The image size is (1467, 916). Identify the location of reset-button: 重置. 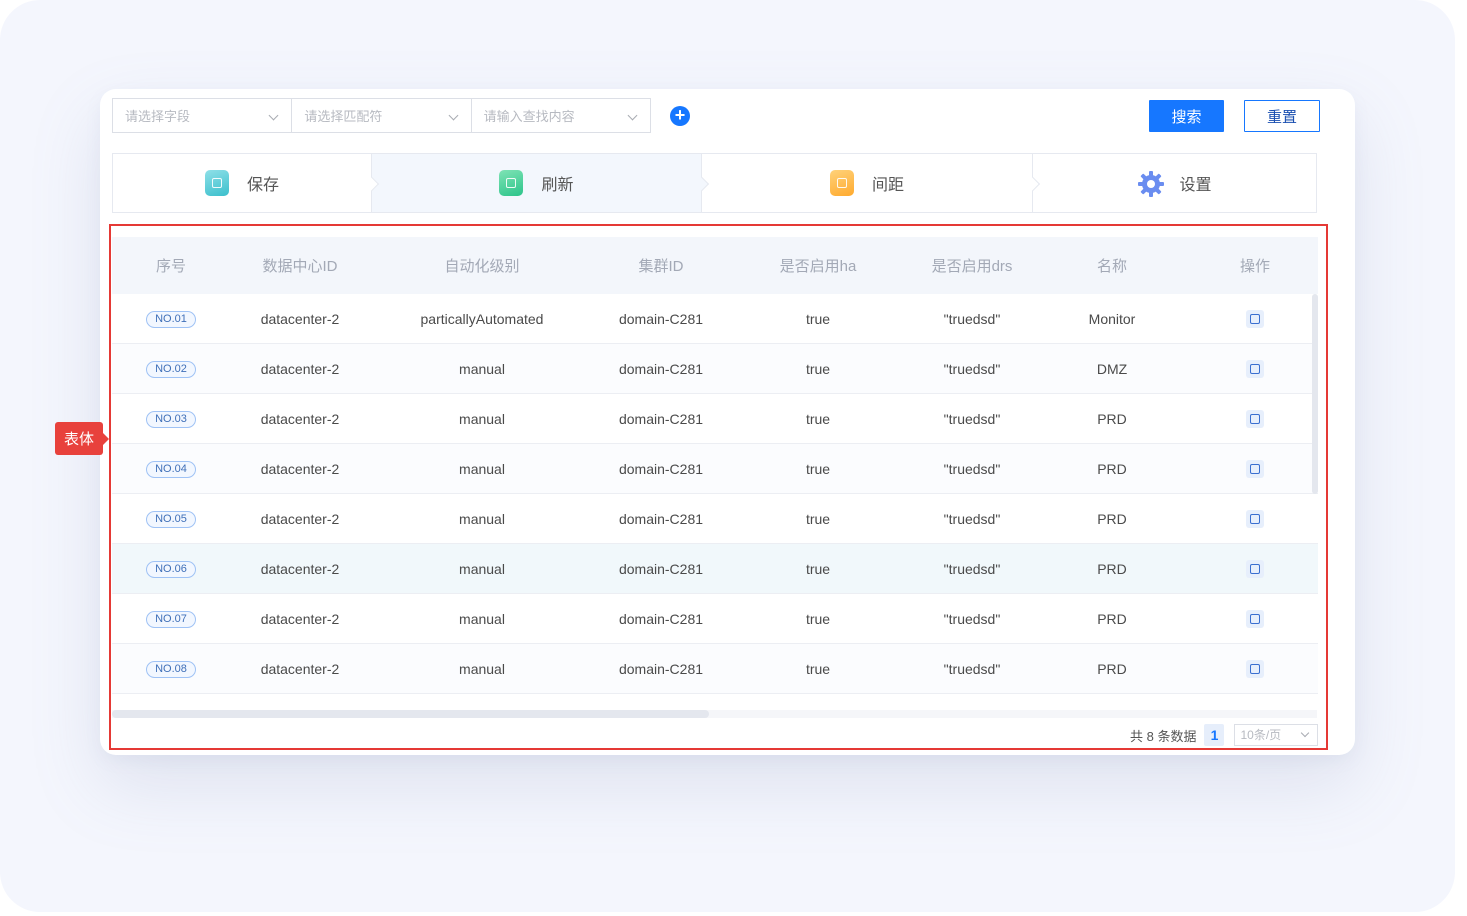
(1282, 116).